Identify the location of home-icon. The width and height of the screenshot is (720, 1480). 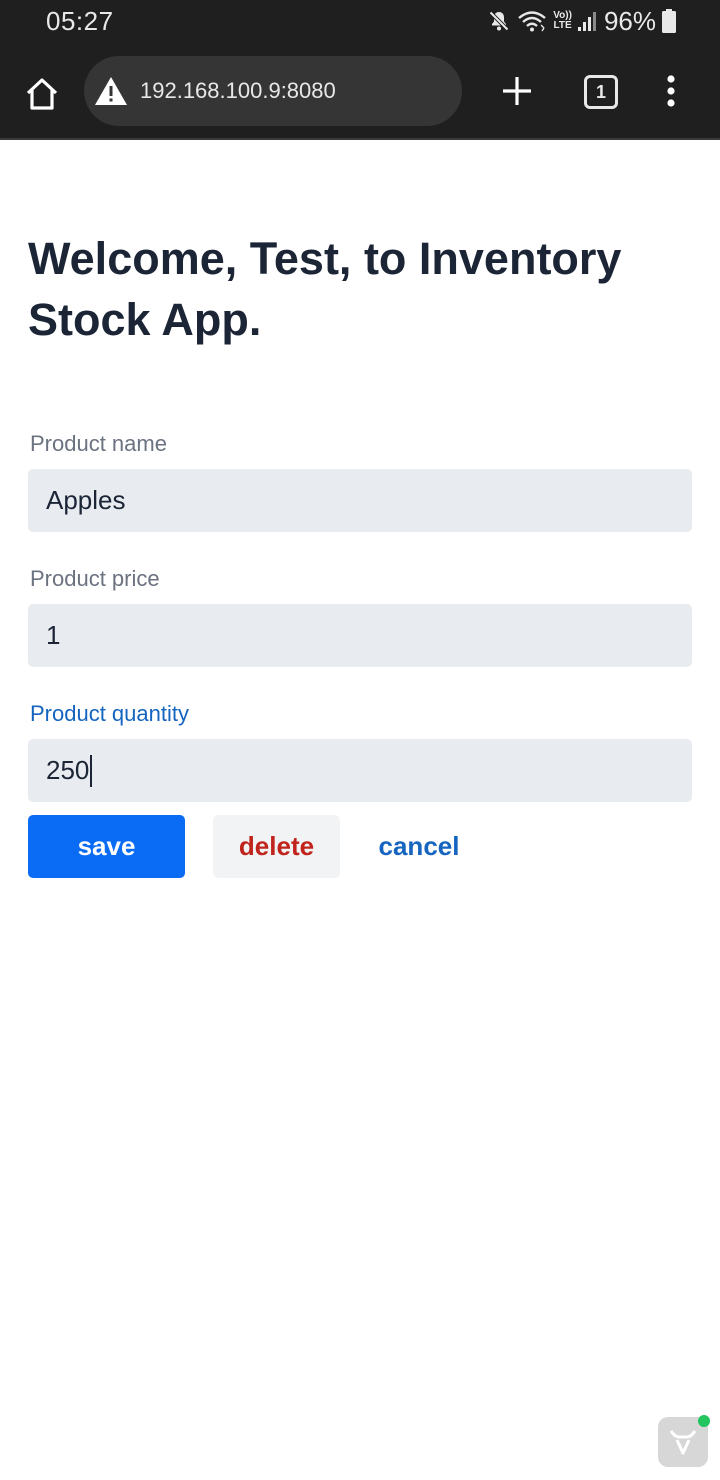
(42, 94).